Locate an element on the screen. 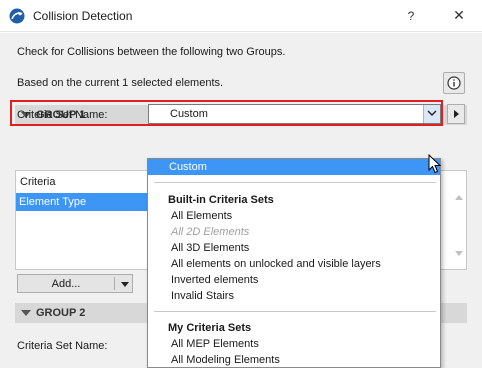  help-button: ? is located at coordinates (411, 16).